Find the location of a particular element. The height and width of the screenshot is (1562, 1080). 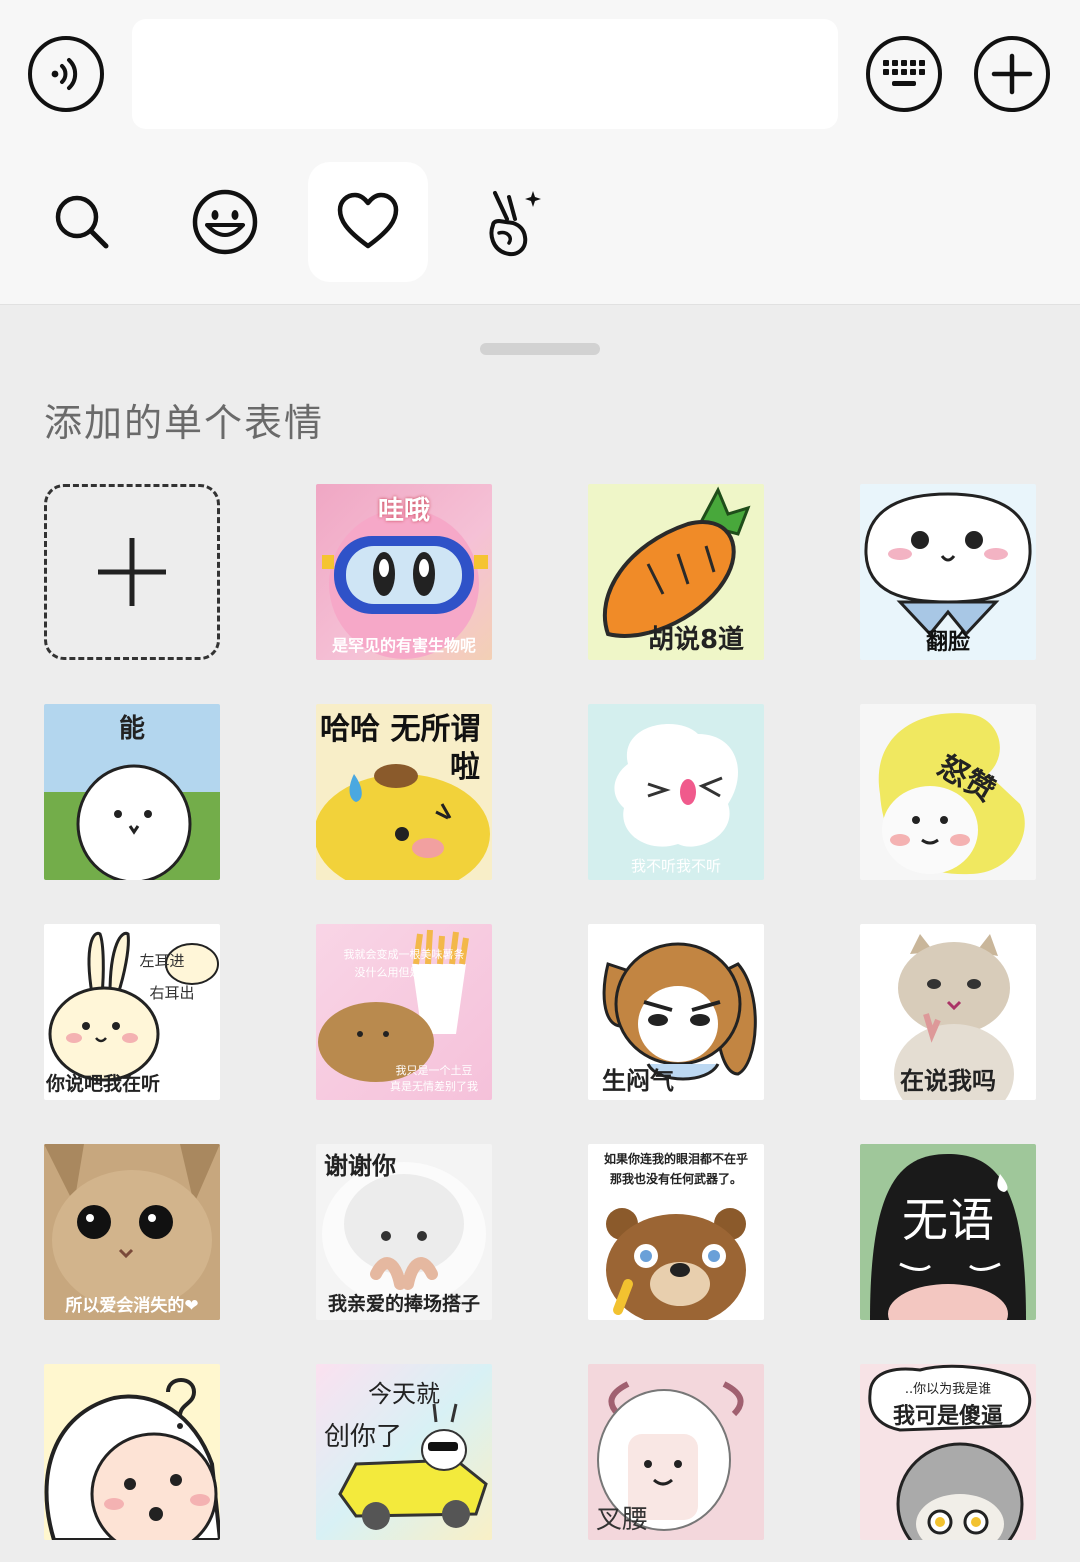

sticker-talking-about-me: 在说我吗 is located at coordinates (948, 1012).